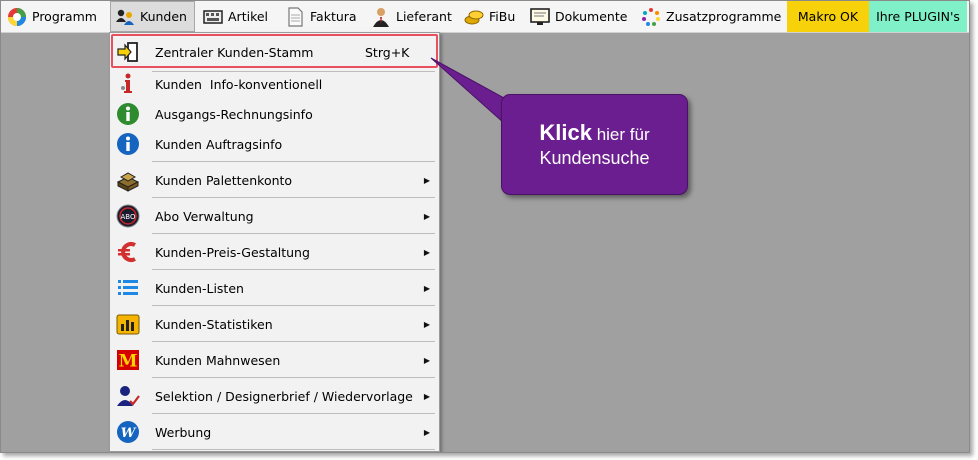  I want to click on menu-item-kunden-info-konventionell: Kunden Info-konventionell, so click(274, 84).